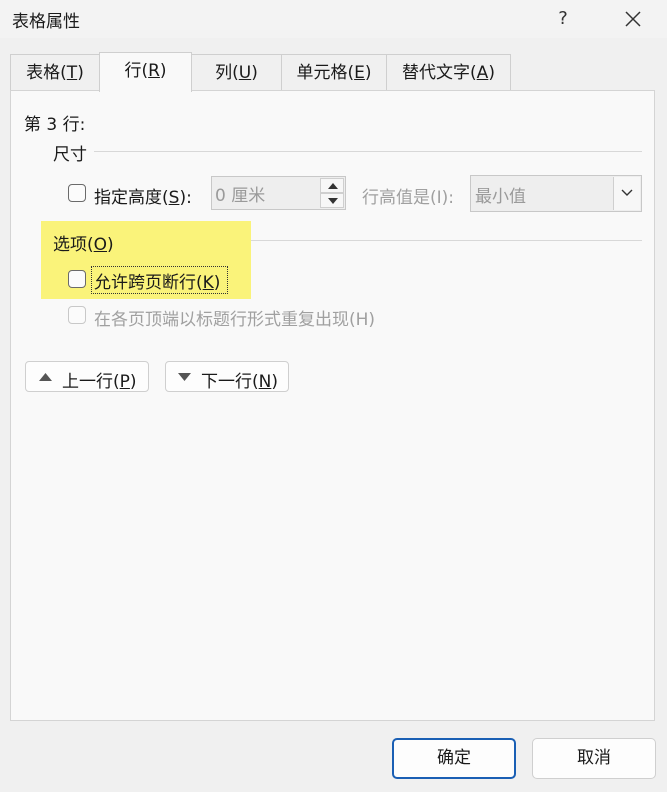 The width and height of the screenshot is (667, 792). Describe the element at coordinates (325, 73) in the screenshot. I see `tab-cell-label: 单元格(` at that location.